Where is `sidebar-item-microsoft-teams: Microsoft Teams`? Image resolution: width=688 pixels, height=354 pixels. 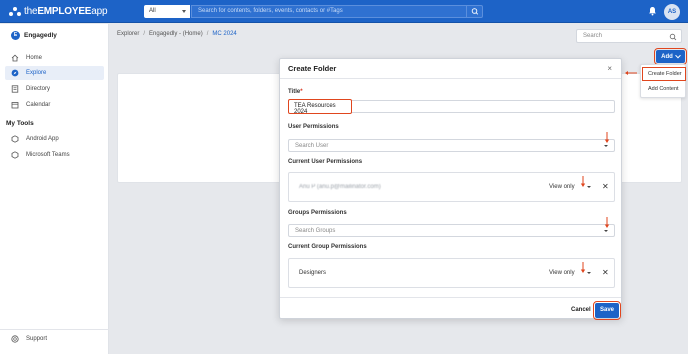 sidebar-item-microsoft-teams: Microsoft Teams is located at coordinates (54, 155).